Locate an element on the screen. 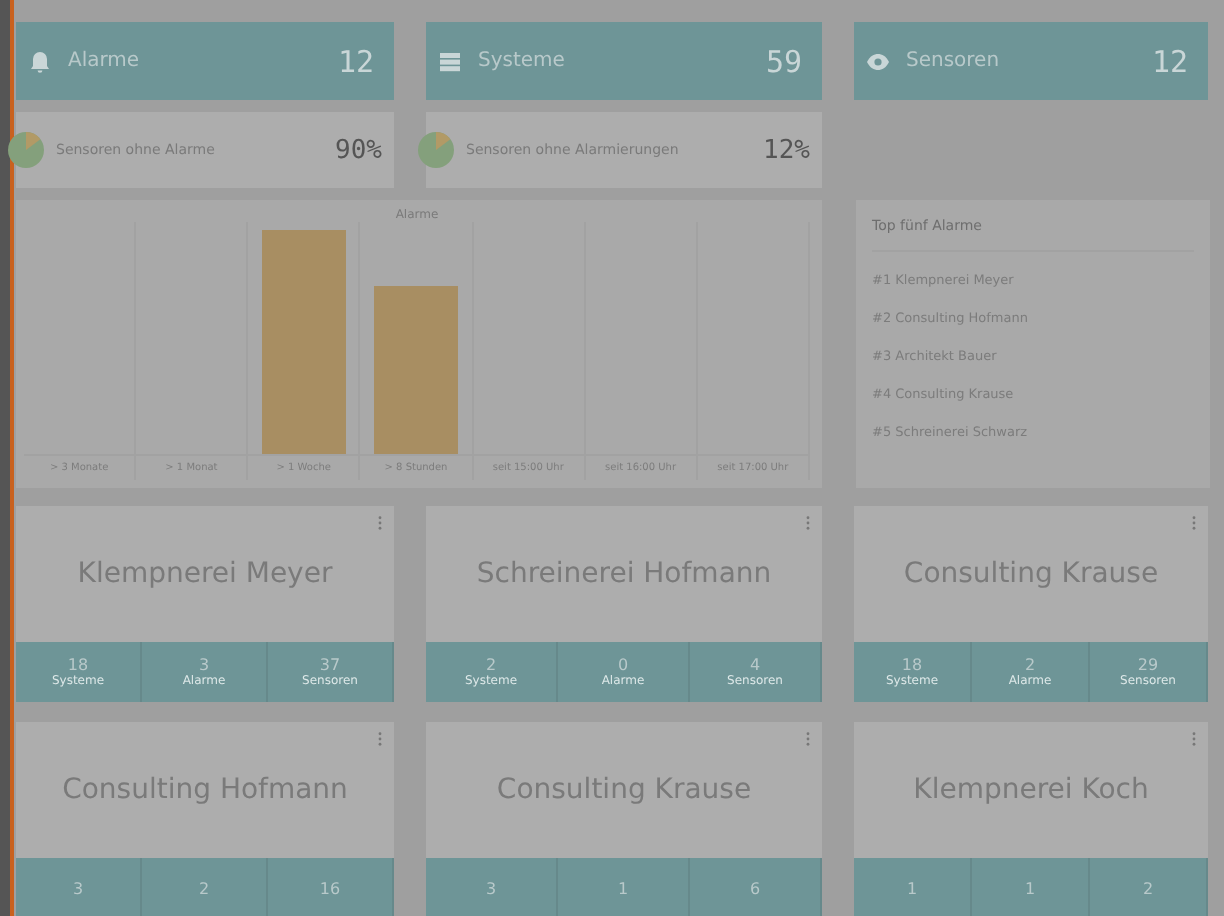  eye-icon is located at coordinates (878, 61).